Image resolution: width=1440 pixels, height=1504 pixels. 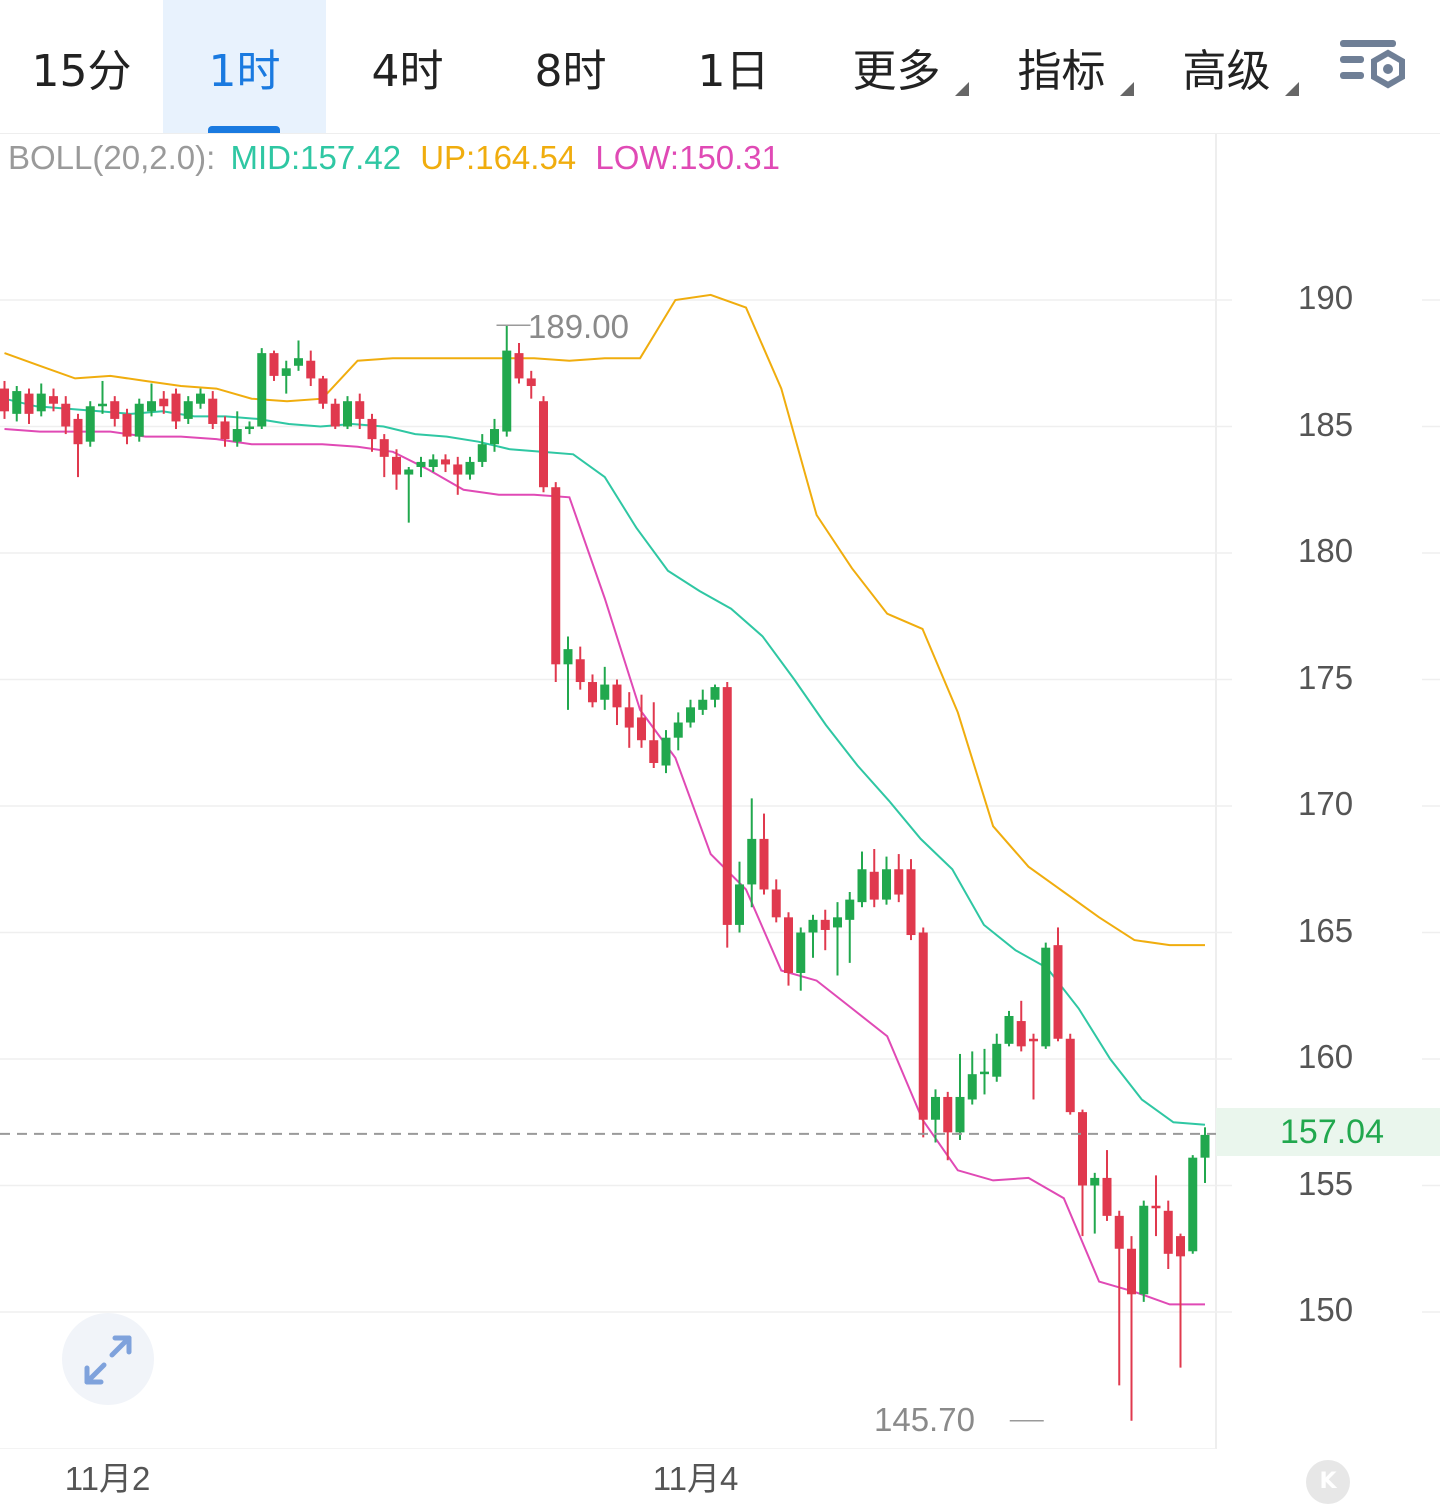 I want to click on price-tick-label: 185, so click(x=1326, y=424).